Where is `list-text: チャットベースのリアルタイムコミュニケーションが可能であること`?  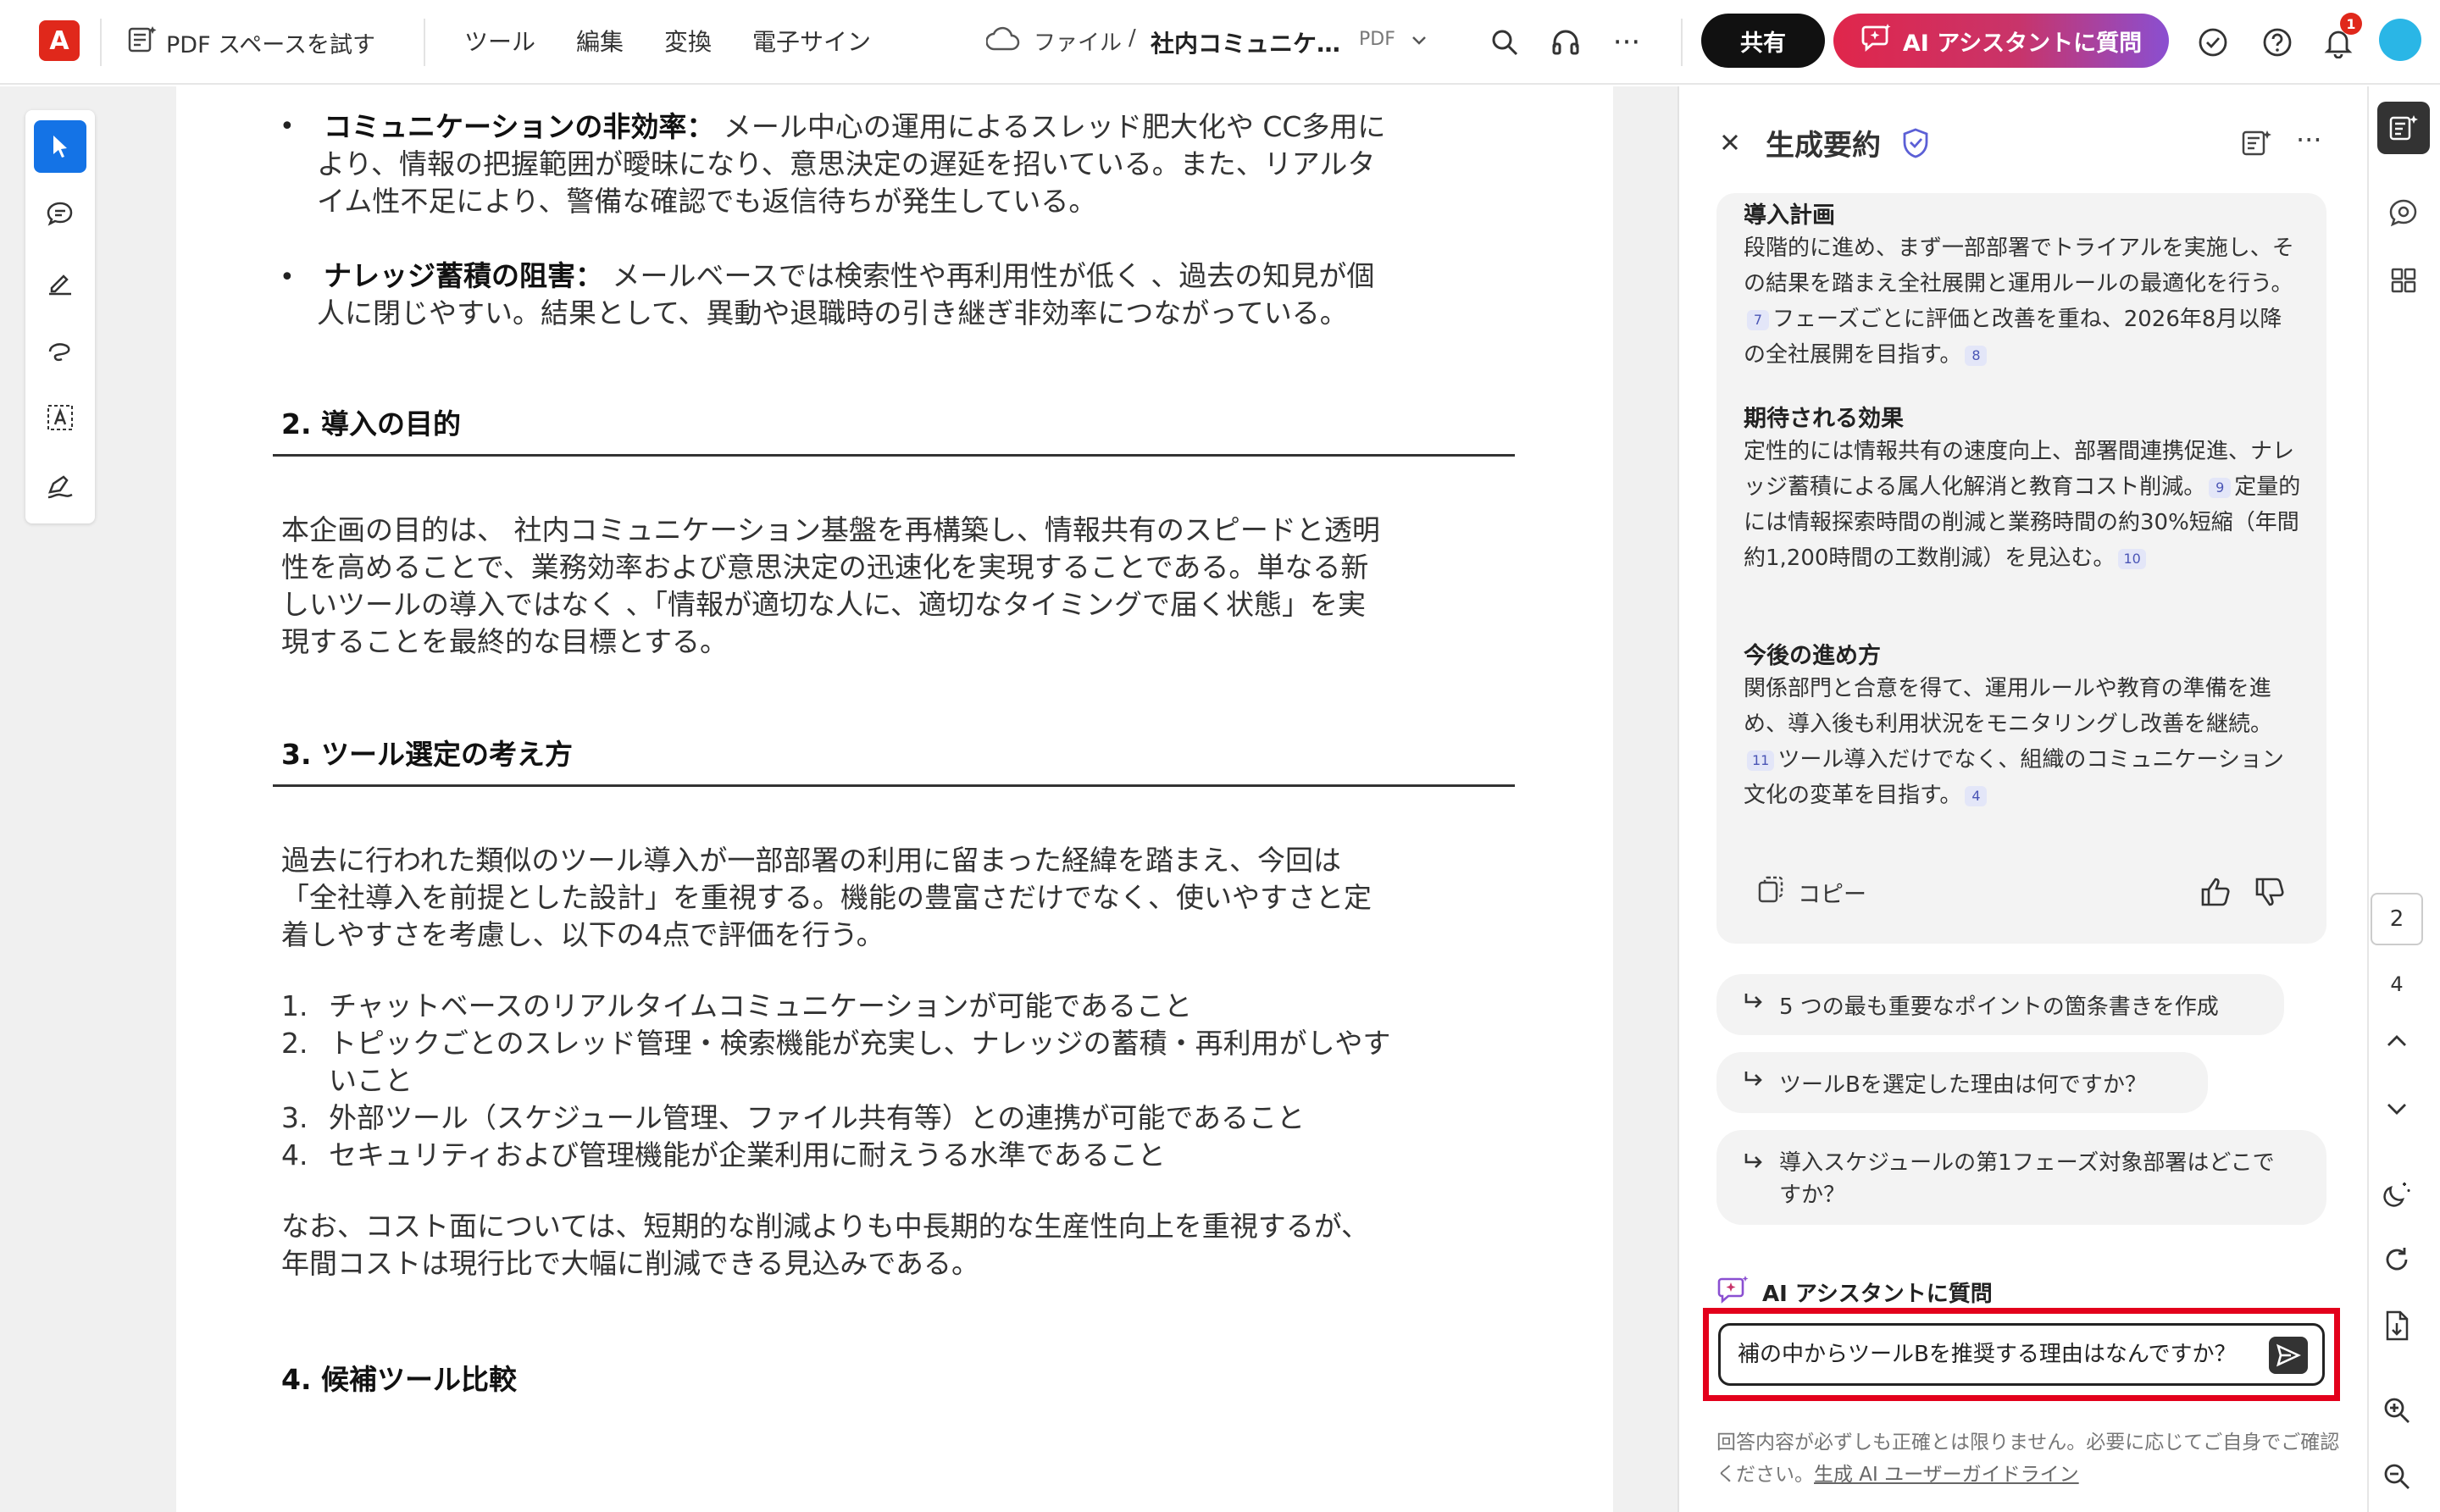 list-text: チャットベースのリアルタイムコミュニケーションが可能であること is located at coordinates (761, 1005).